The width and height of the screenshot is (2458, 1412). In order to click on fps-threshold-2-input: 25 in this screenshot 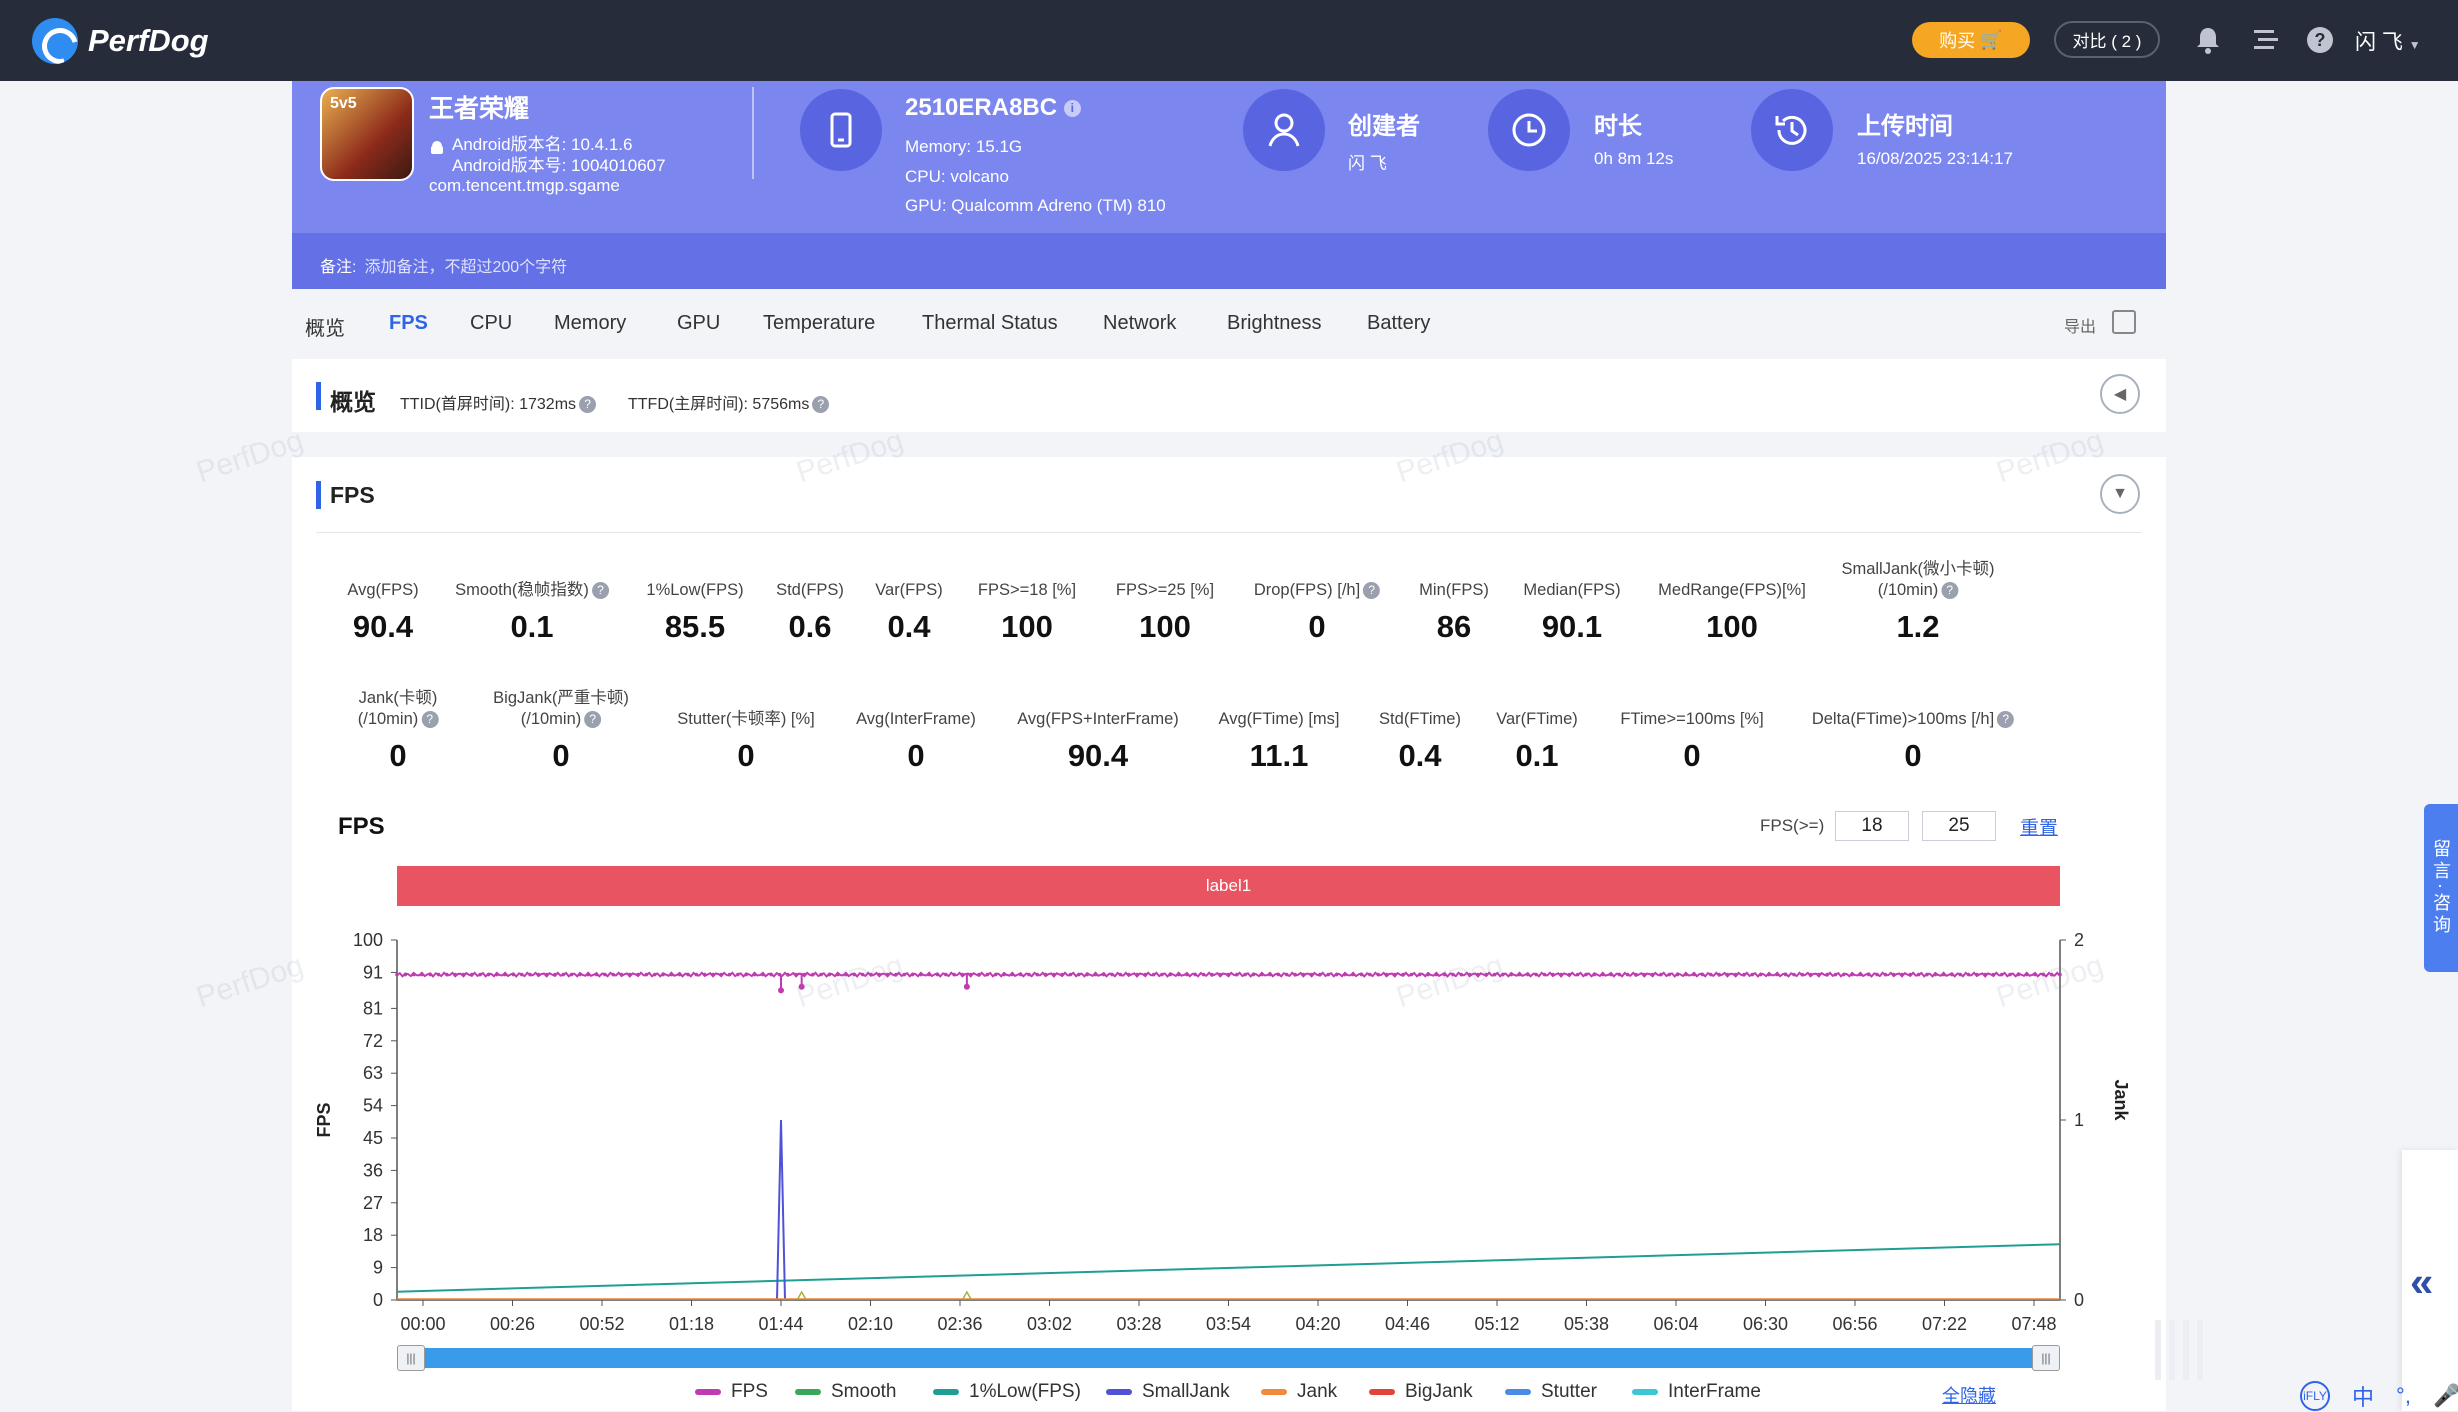, I will do `click(1959, 826)`.